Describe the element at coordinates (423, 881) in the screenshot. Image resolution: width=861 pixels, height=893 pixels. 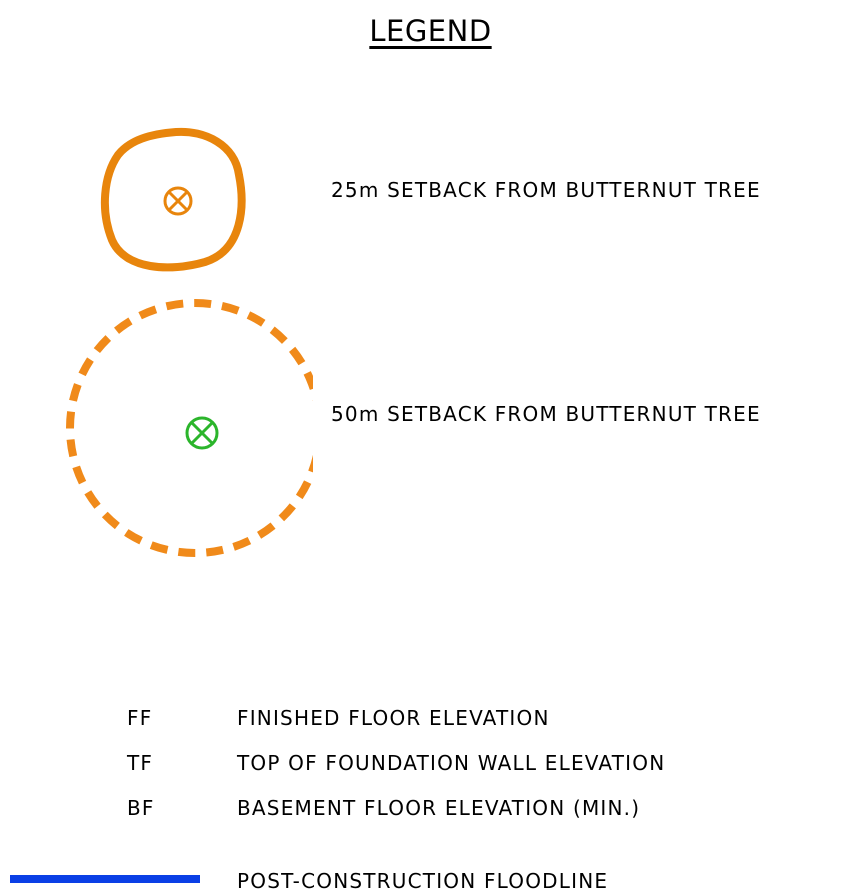
I see `floodline-label: POST-CONSTRUCTION FLOODLINE` at that location.